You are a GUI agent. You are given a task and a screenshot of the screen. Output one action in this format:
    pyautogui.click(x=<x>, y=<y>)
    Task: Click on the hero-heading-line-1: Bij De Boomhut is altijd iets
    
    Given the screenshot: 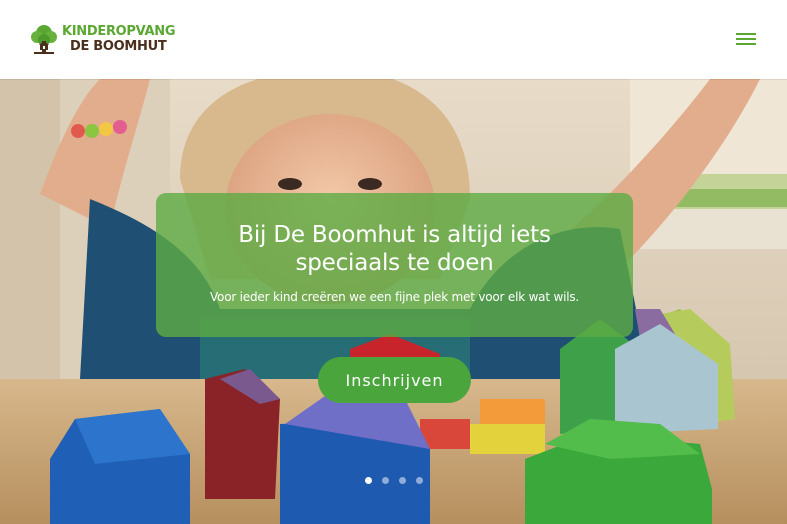 What is the action you would take?
    pyautogui.click(x=394, y=235)
    